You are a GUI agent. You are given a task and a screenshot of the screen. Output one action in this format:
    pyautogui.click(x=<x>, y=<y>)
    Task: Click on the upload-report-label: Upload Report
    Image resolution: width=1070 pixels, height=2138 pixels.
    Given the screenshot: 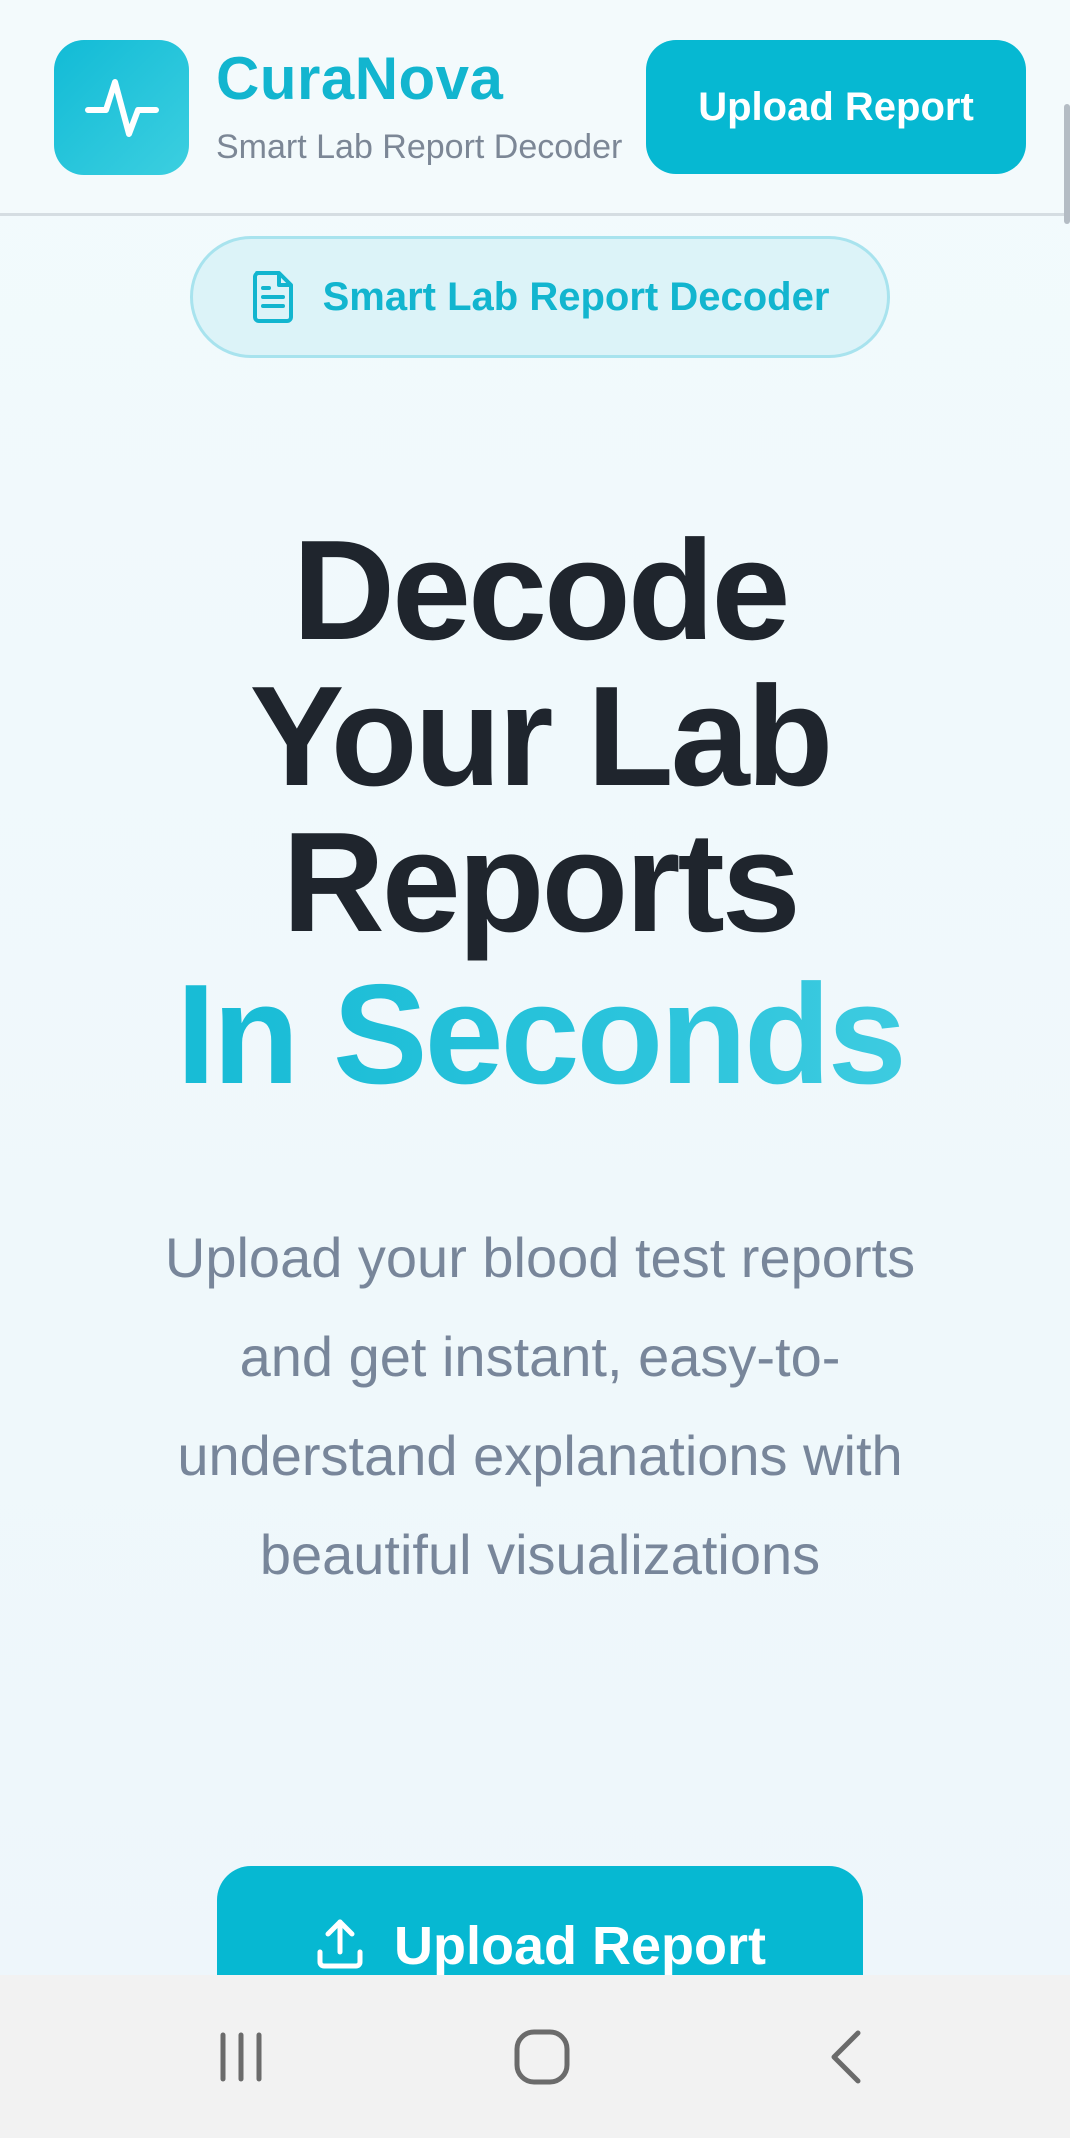 What is the action you would take?
    pyautogui.click(x=580, y=1946)
    